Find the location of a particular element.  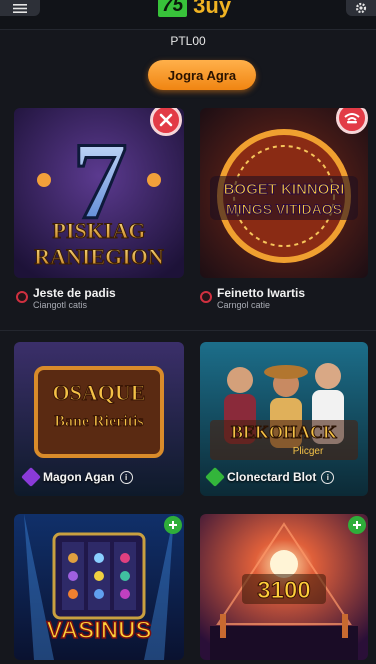

art-title-line-2: RANIEGION is located at coordinates (99, 256).